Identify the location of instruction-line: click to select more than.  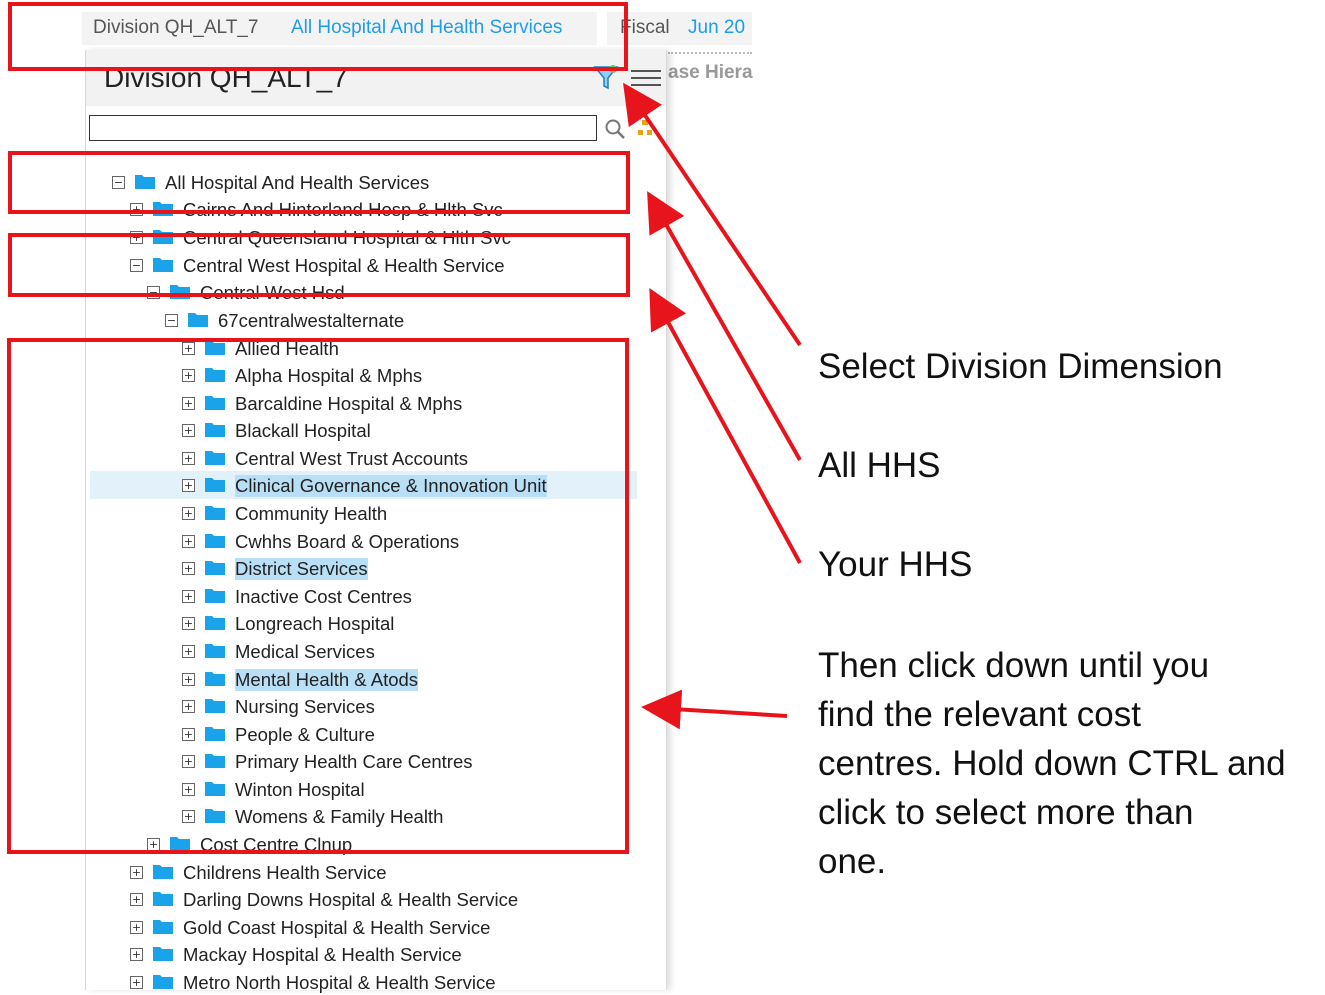
(1006, 812).